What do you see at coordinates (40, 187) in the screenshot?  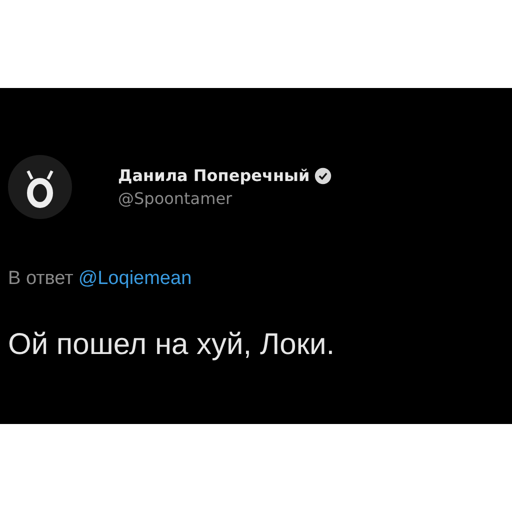 I see `avatar-icon` at bounding box center [40, 187].